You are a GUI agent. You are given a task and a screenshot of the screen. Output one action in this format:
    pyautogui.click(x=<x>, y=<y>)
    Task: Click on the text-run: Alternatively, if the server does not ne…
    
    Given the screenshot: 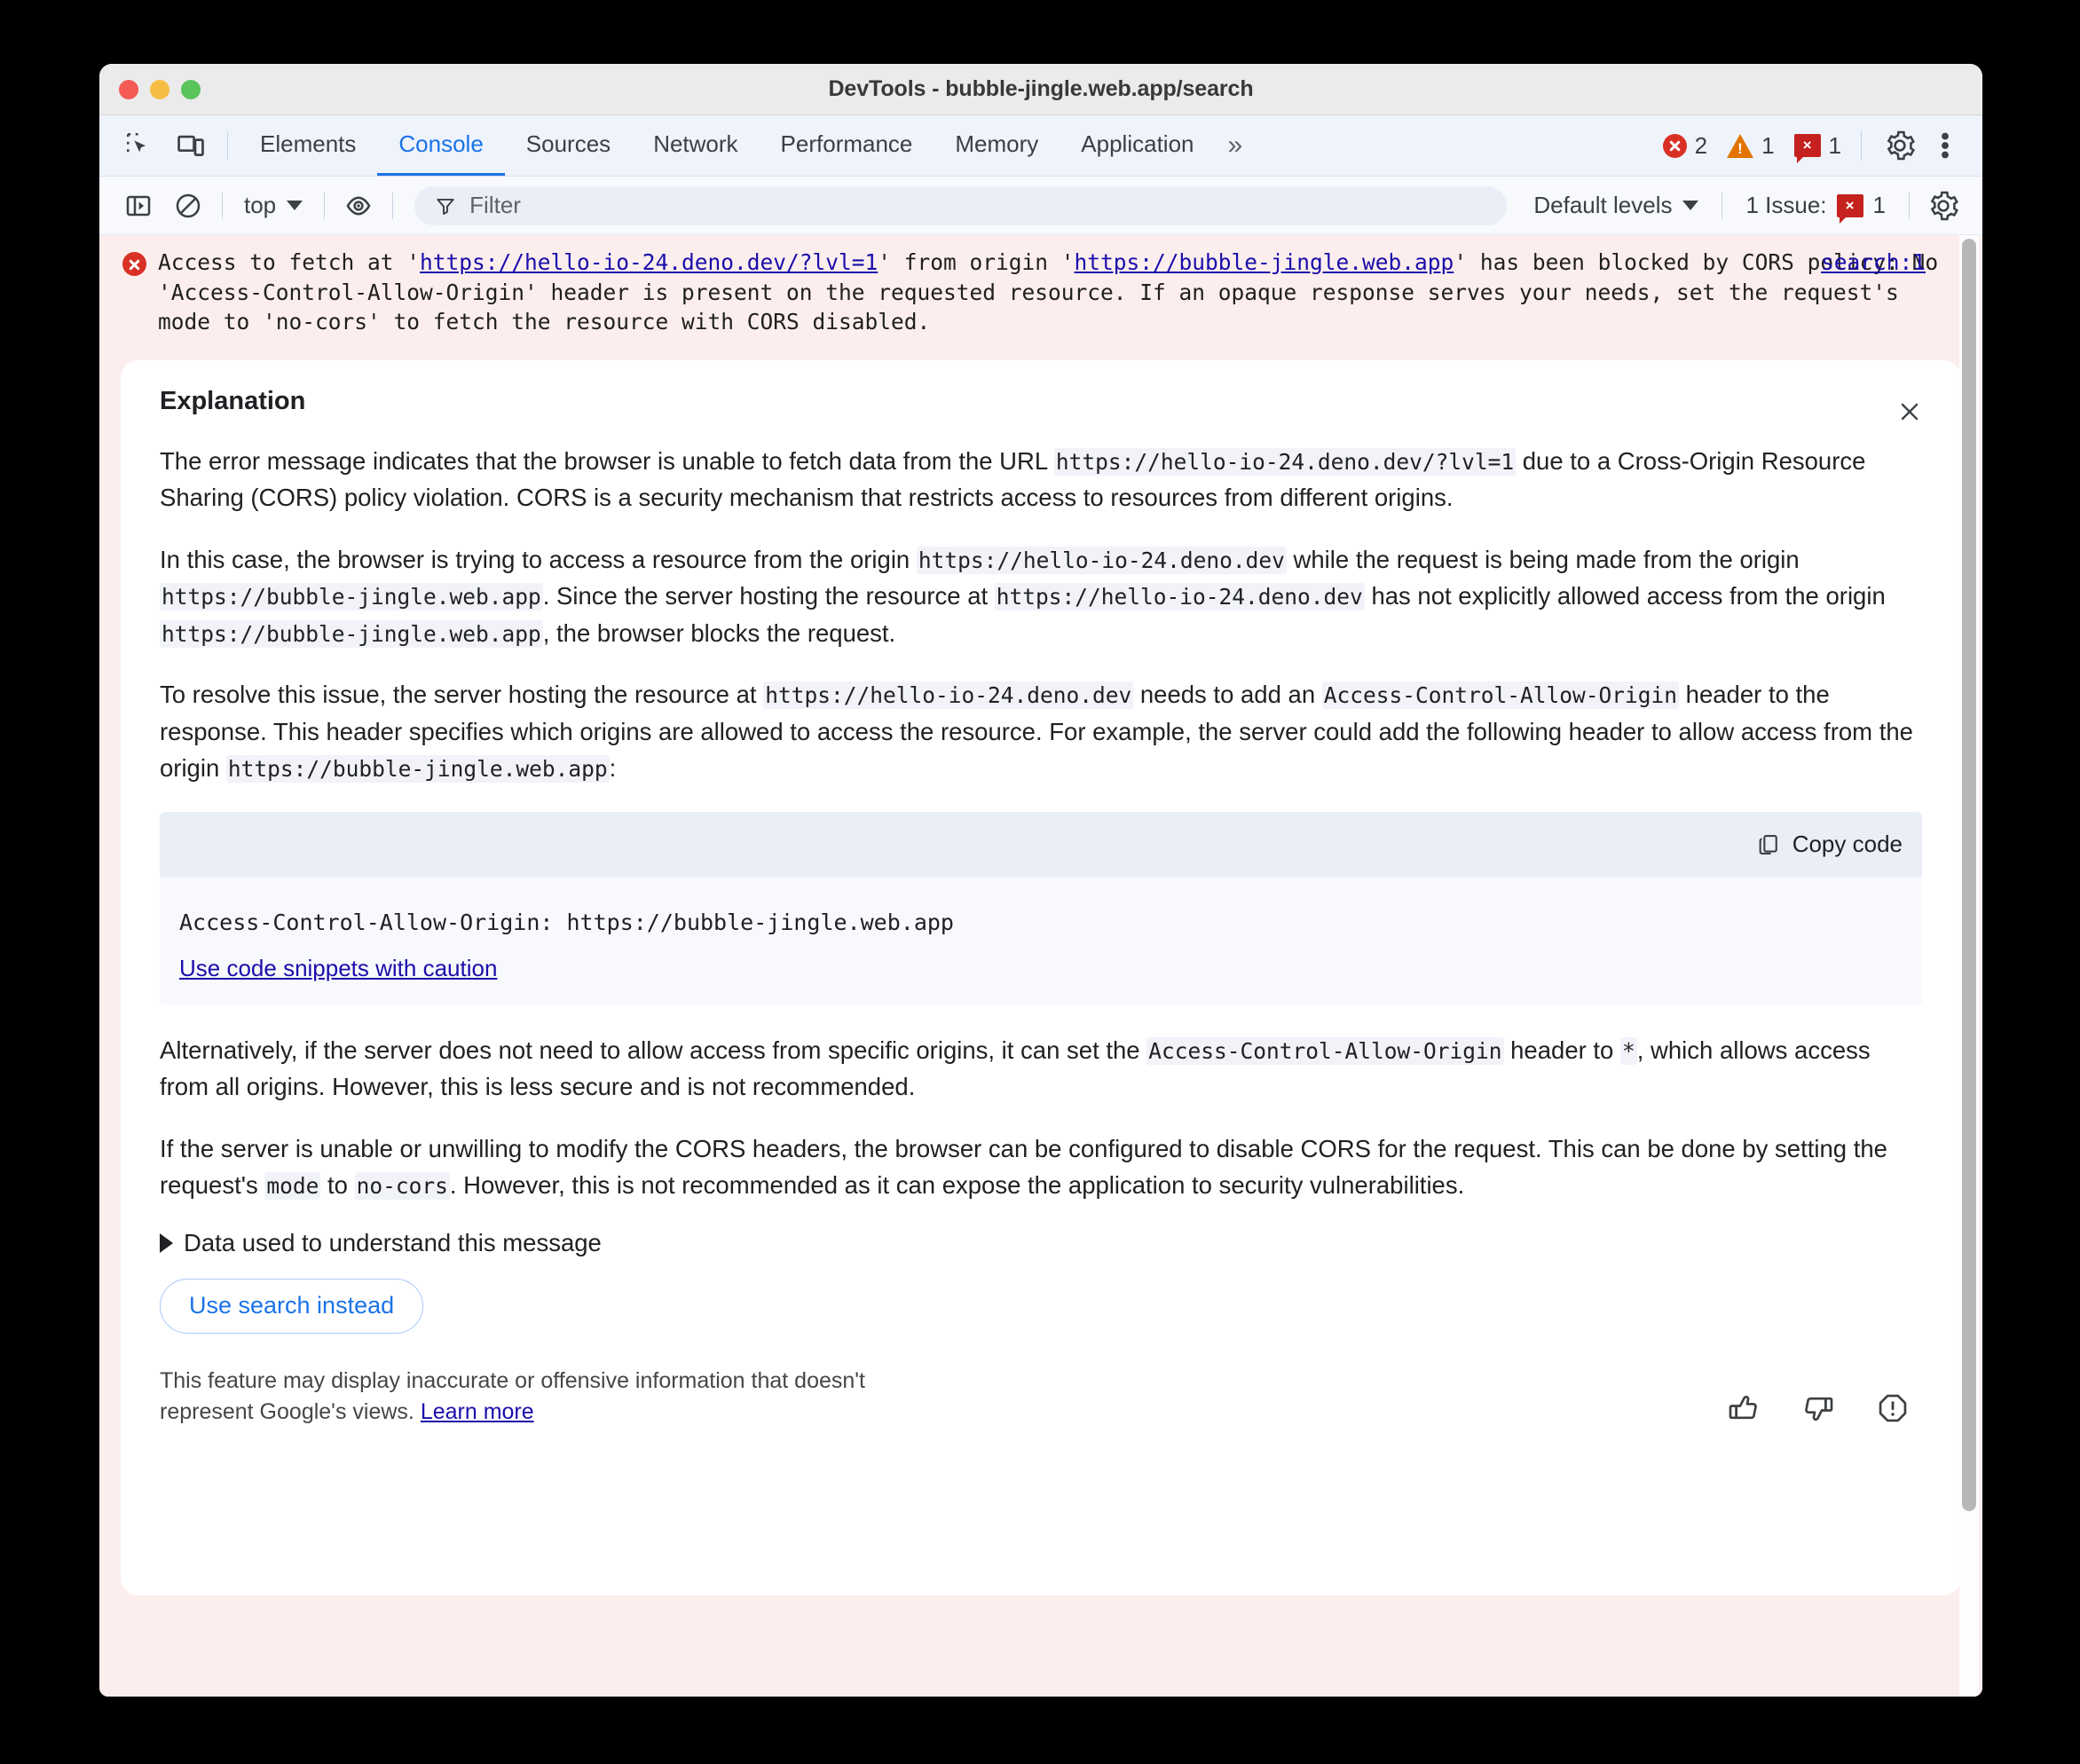 What is the action you would take?
    pyautogui.click(x=653, y=1050)
    